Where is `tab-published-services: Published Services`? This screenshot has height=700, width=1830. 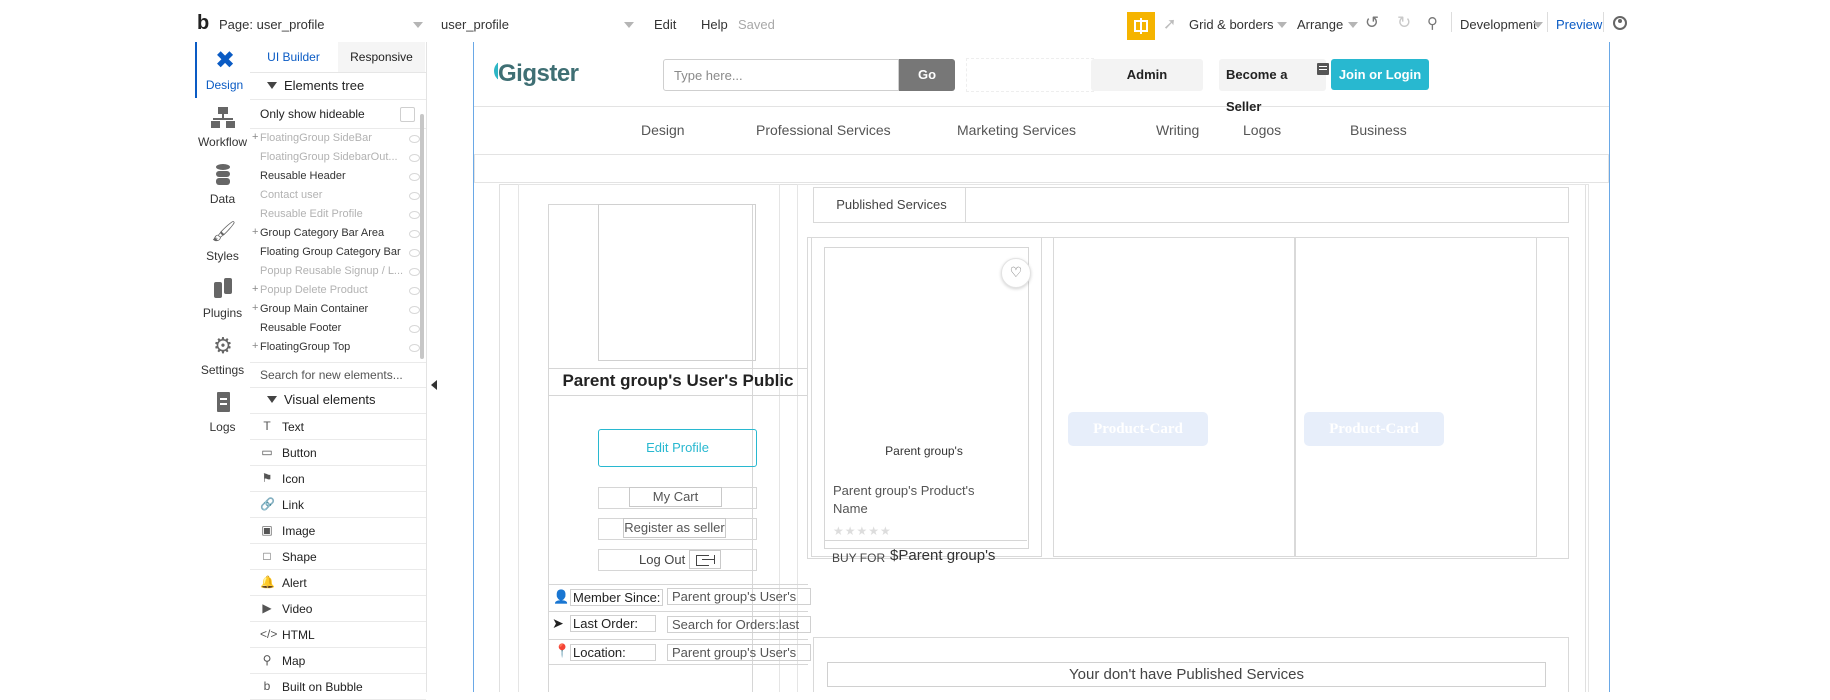
tab-published-services: Published Services is located at coordinates (892, 205).